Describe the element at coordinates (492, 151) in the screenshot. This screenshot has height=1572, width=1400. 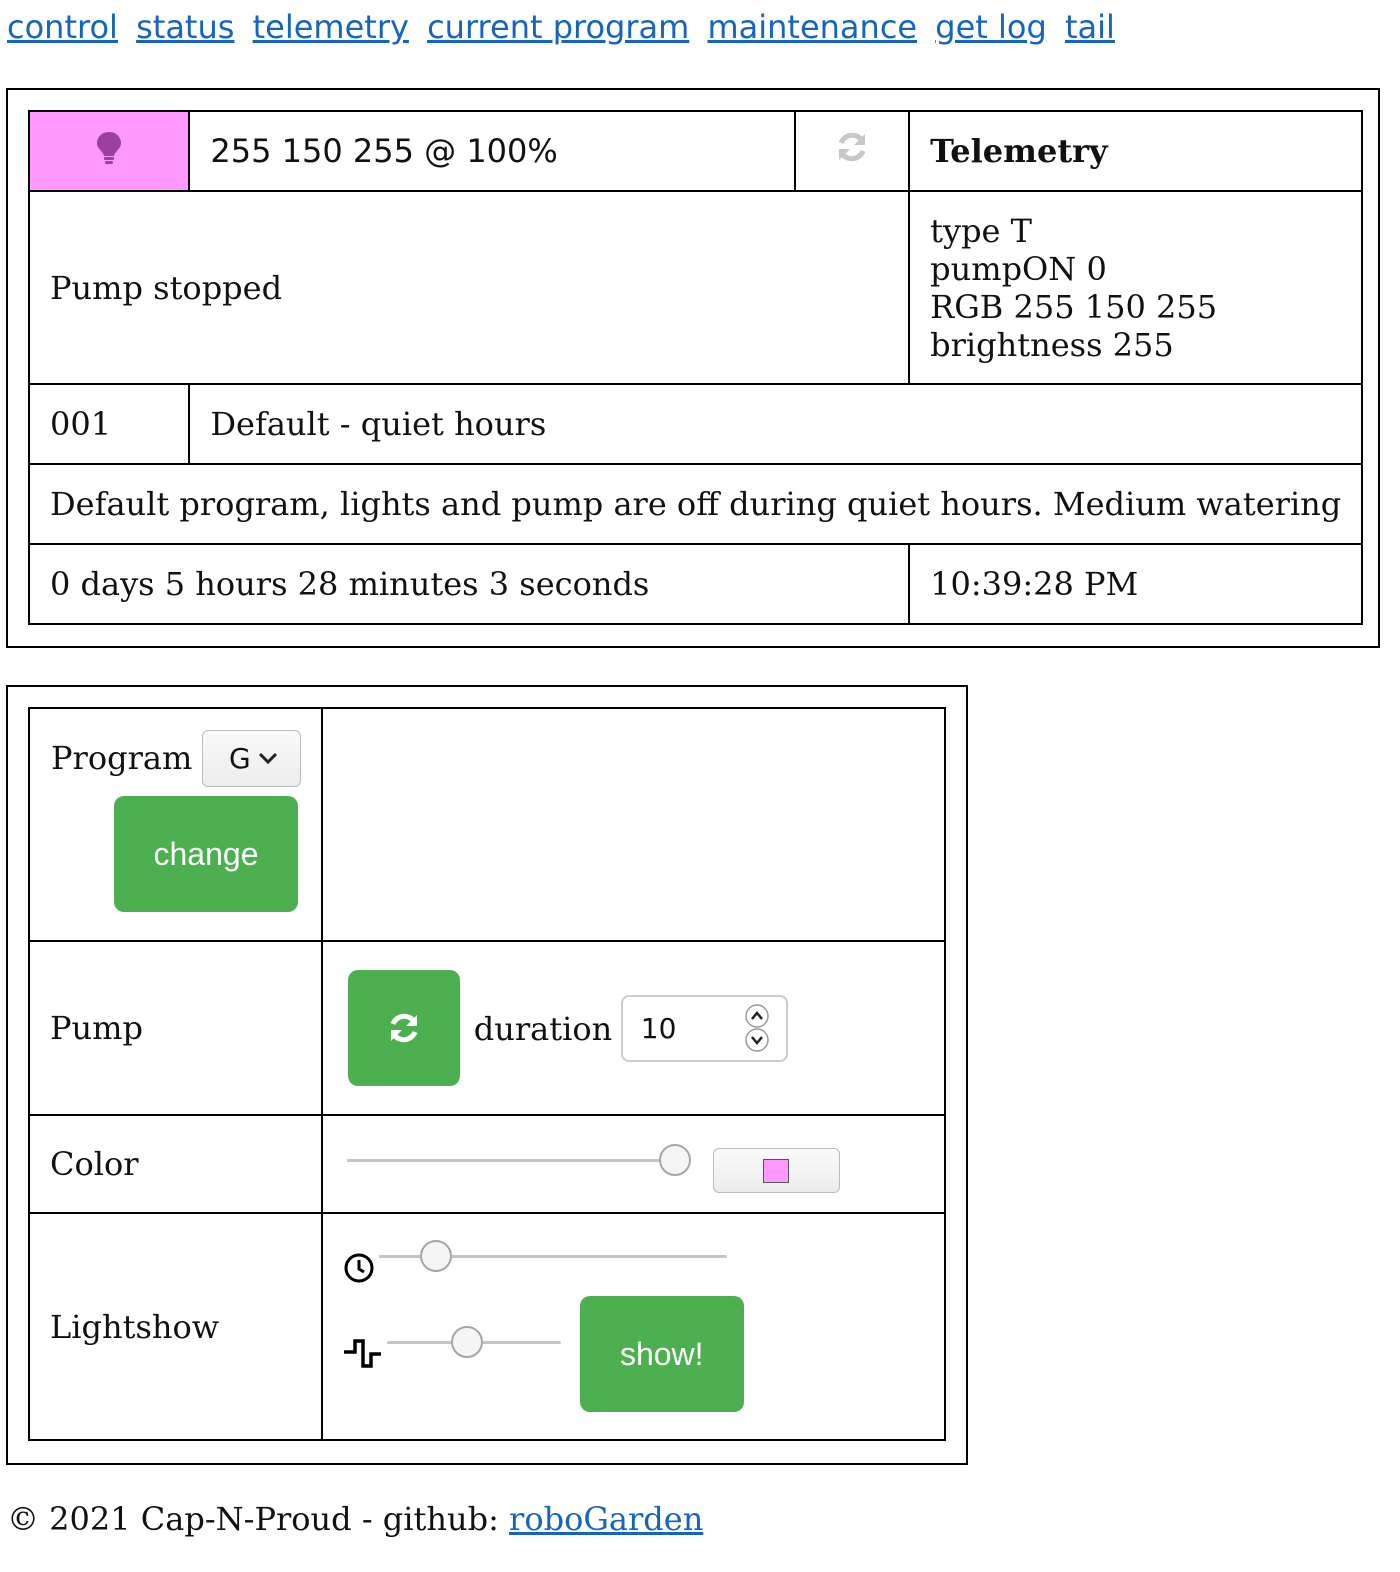
I see `rgb-readout: 255 150 255 @ 100%` at that location.